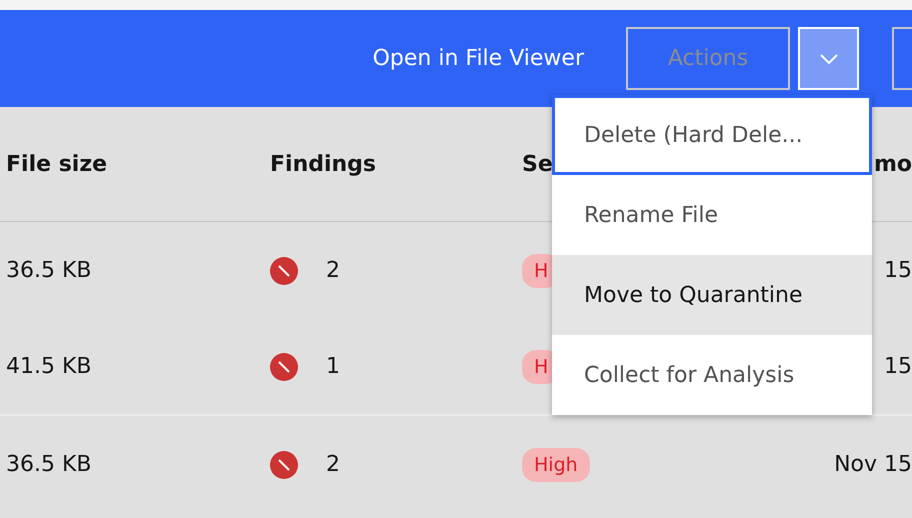 This screenshot has width=912, height=518. Describe the element at coordinates (135, 367) in the screenshot. I see `table-cell: 41.5 KB` at that location.